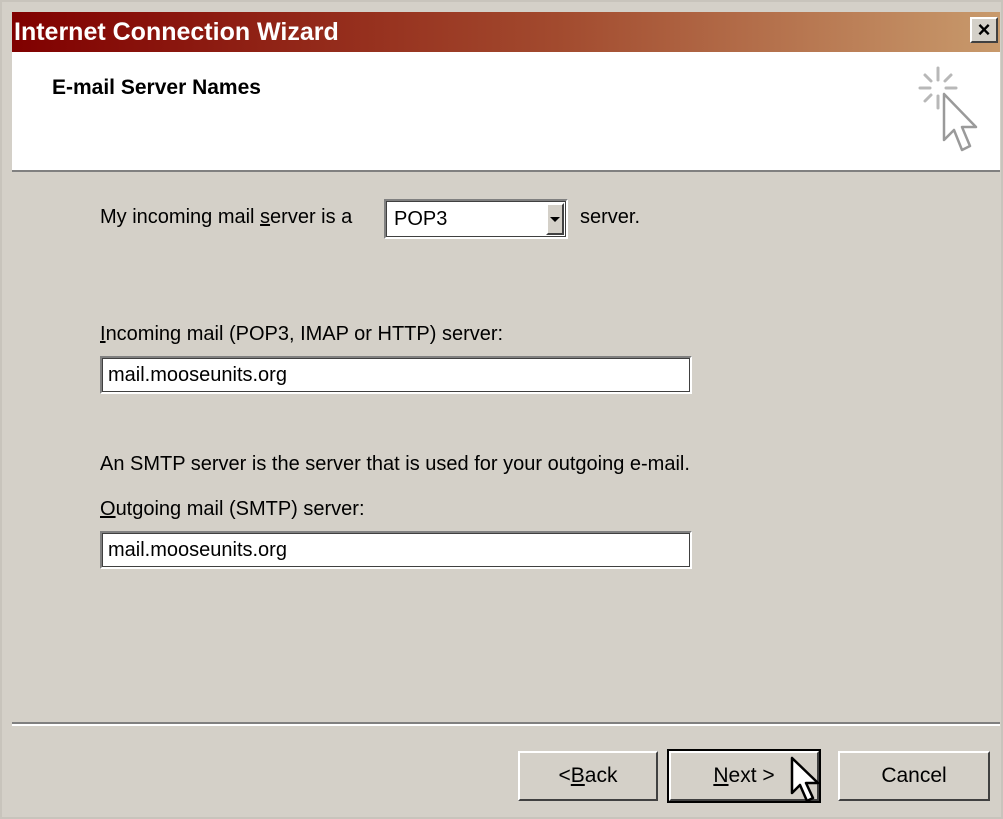  I want to click on page-title: E-mail Server Names, so click(156, 87).